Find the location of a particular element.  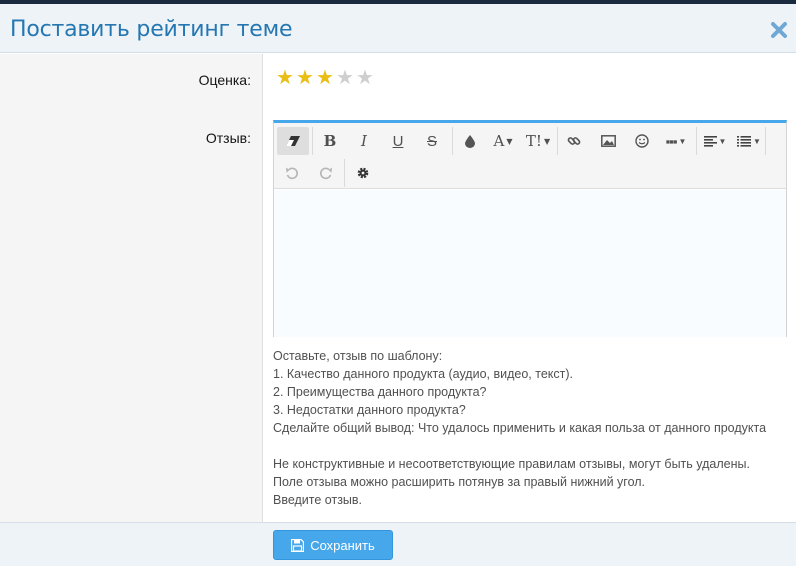

rating-stars: ★ ★ ★ ★ ★ is located at coordinates (326, 78).